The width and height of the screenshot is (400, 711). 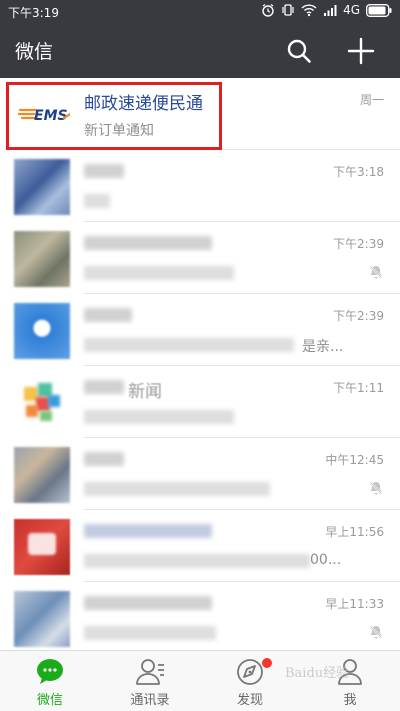 I want to click on chat-item: 早上11:33, so click(x=200, y=618).